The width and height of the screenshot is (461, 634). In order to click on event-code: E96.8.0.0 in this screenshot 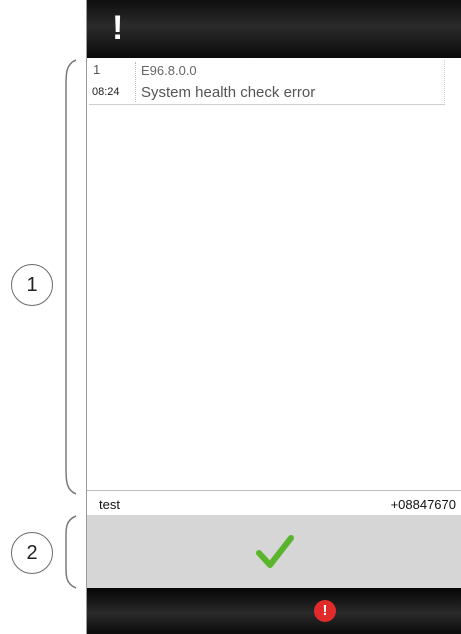, I will do `click(169, 70)`.